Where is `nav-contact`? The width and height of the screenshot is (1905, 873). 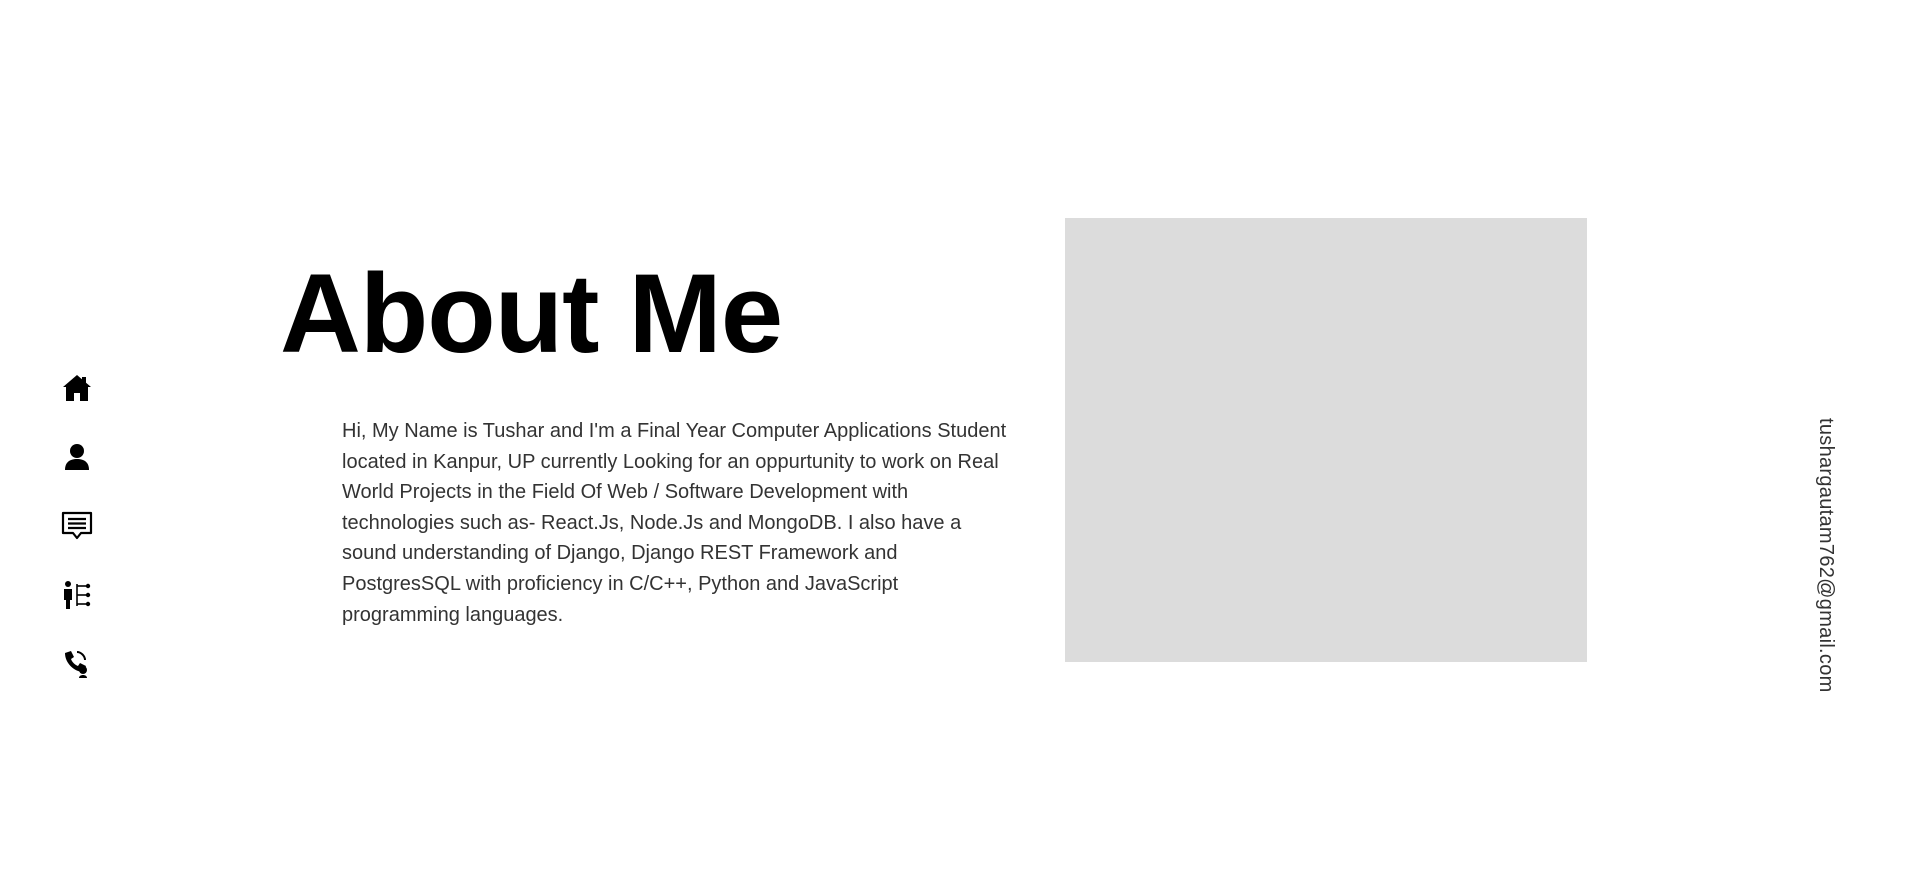
nav-contact is located at coordinates (77, 664).